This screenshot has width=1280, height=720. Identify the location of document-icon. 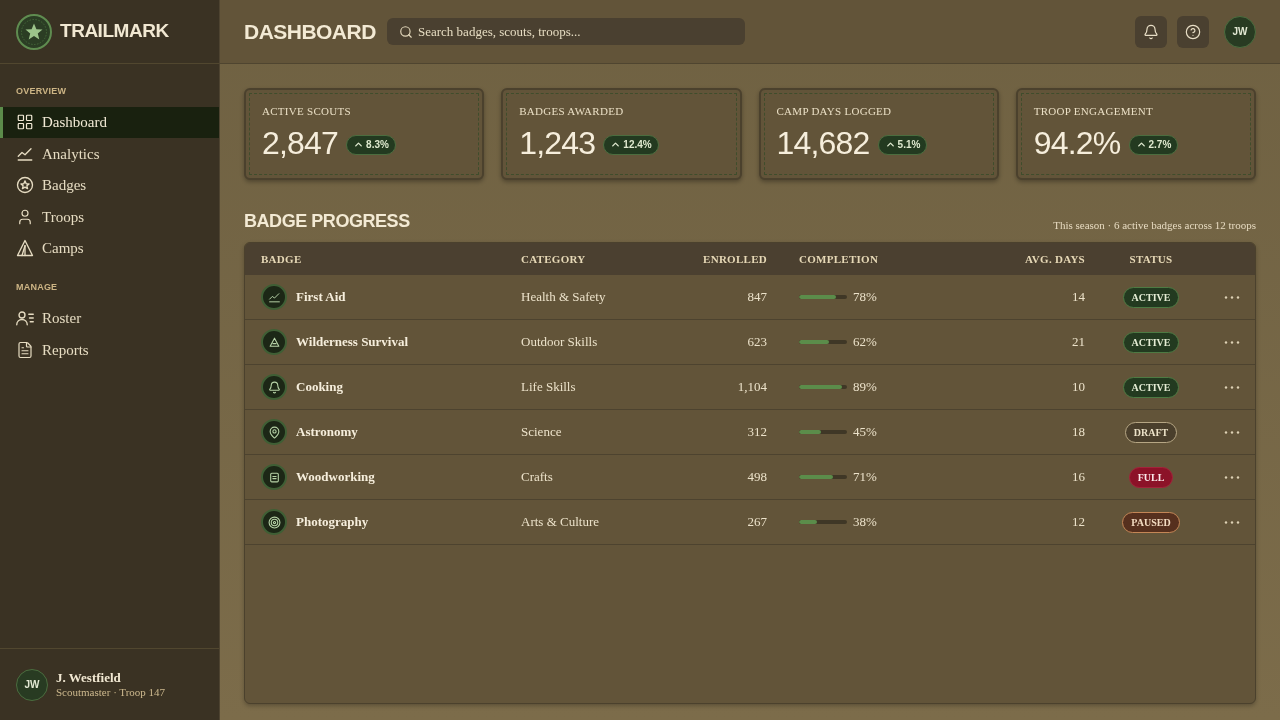
(25, 349).